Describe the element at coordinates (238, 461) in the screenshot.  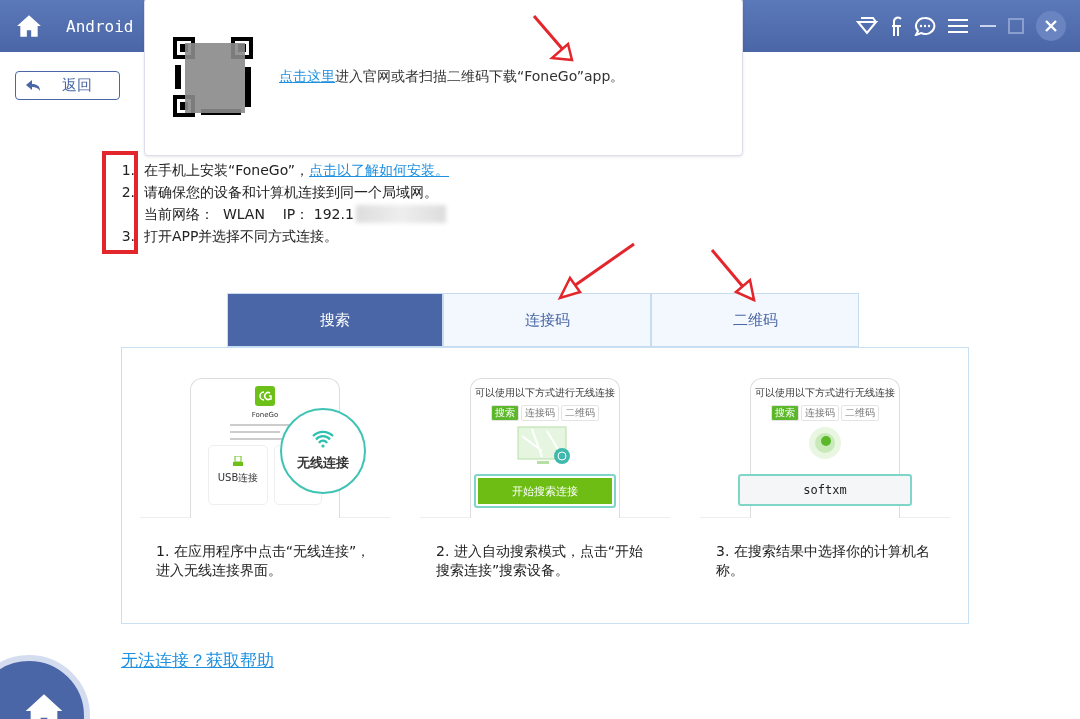
I see `usb-icon` at that location.